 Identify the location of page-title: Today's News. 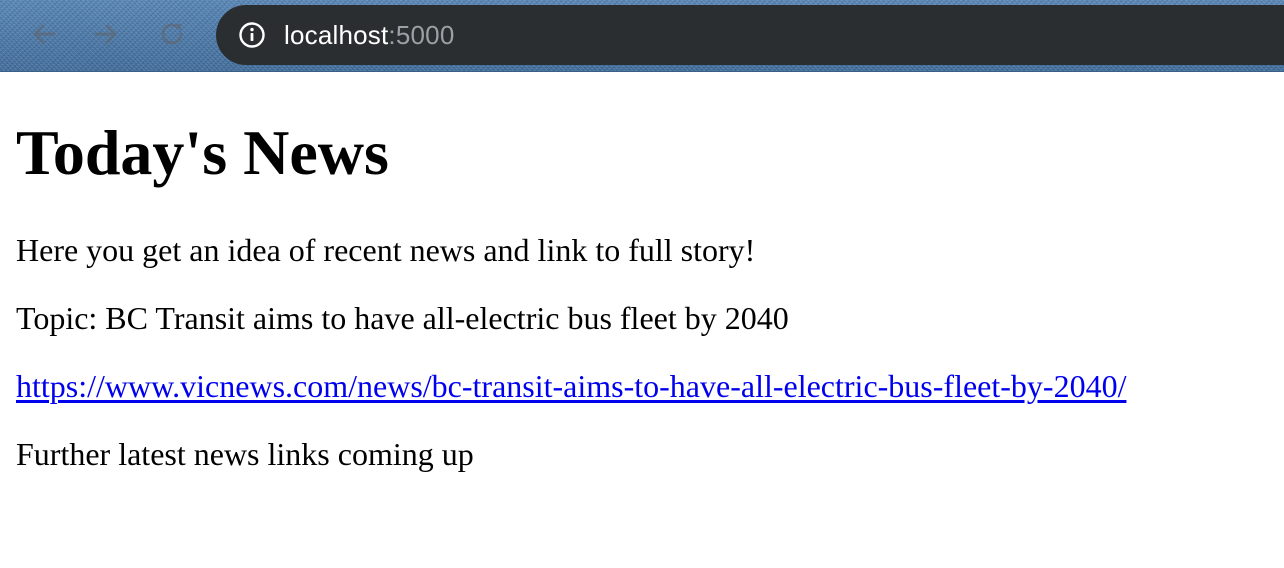
(202, 152).